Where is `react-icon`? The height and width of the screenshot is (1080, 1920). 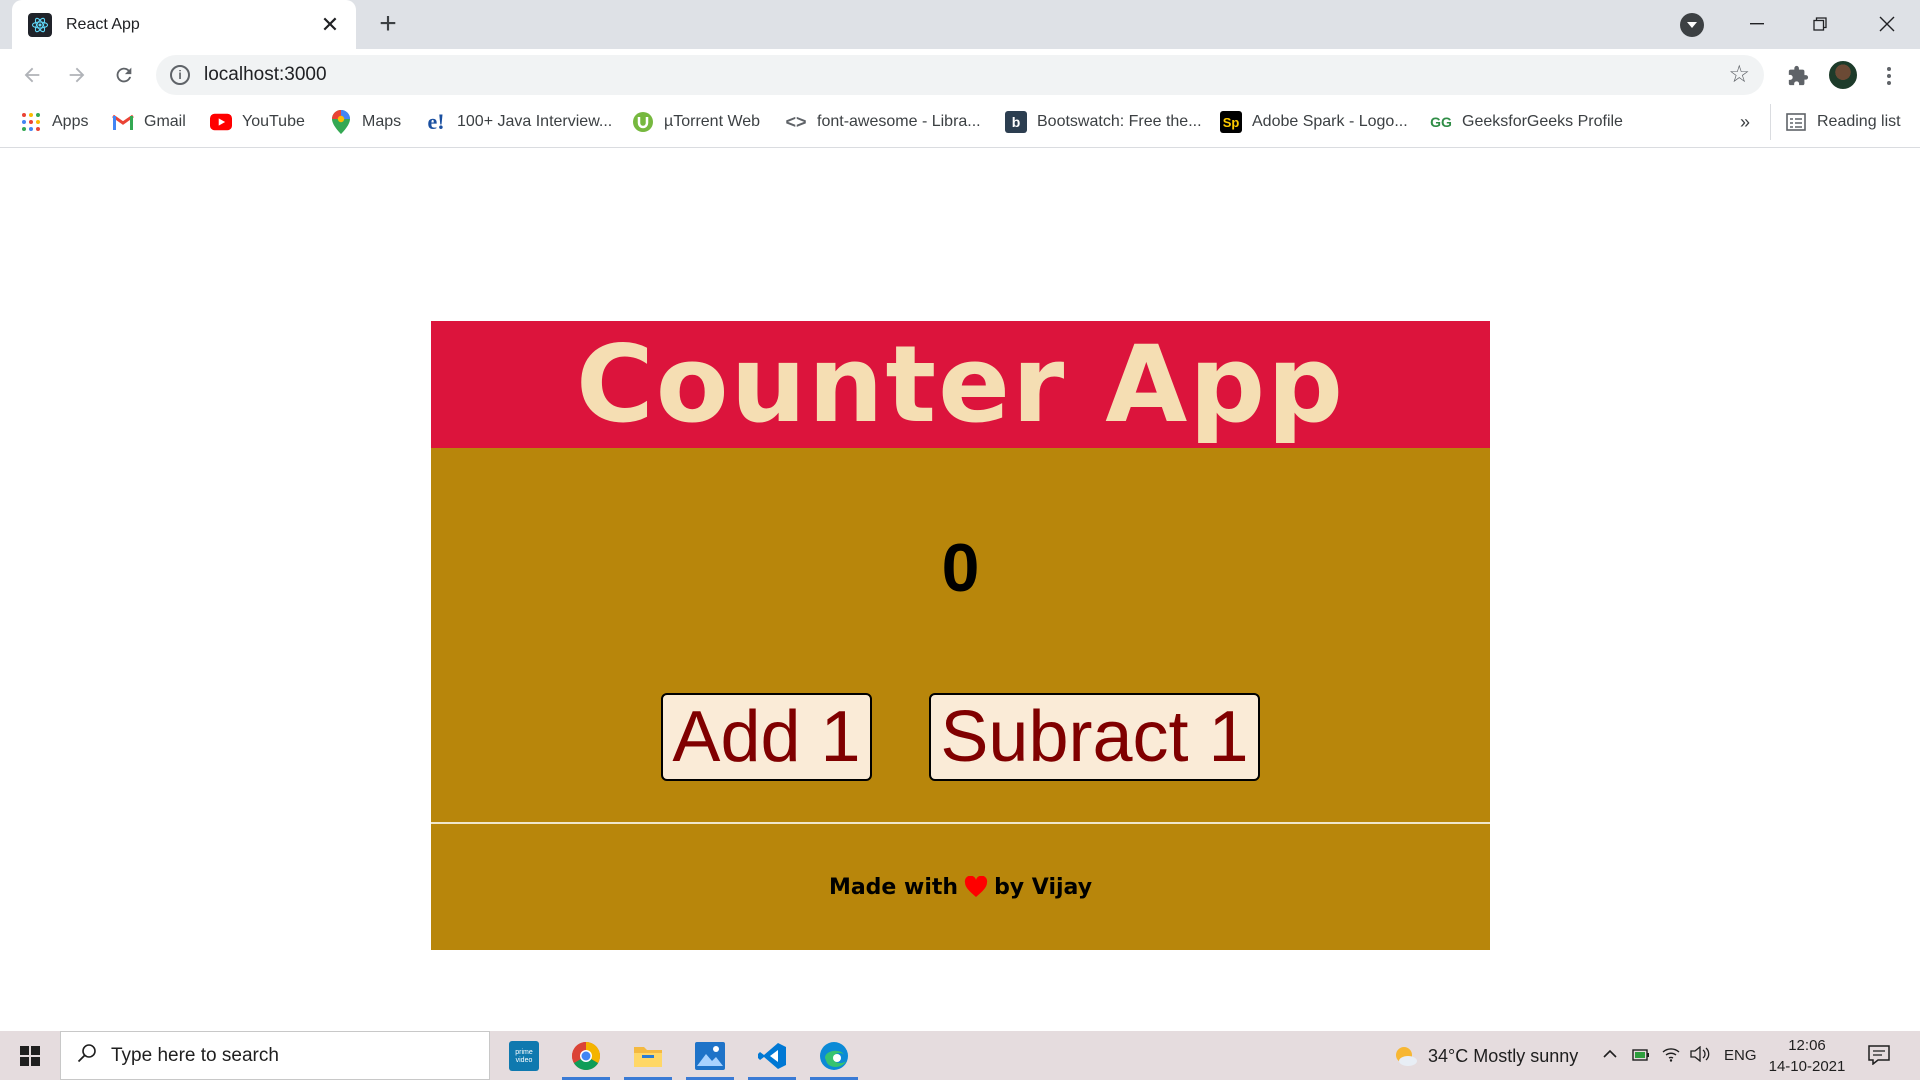
react-icon is located at coordinates (40, 24).